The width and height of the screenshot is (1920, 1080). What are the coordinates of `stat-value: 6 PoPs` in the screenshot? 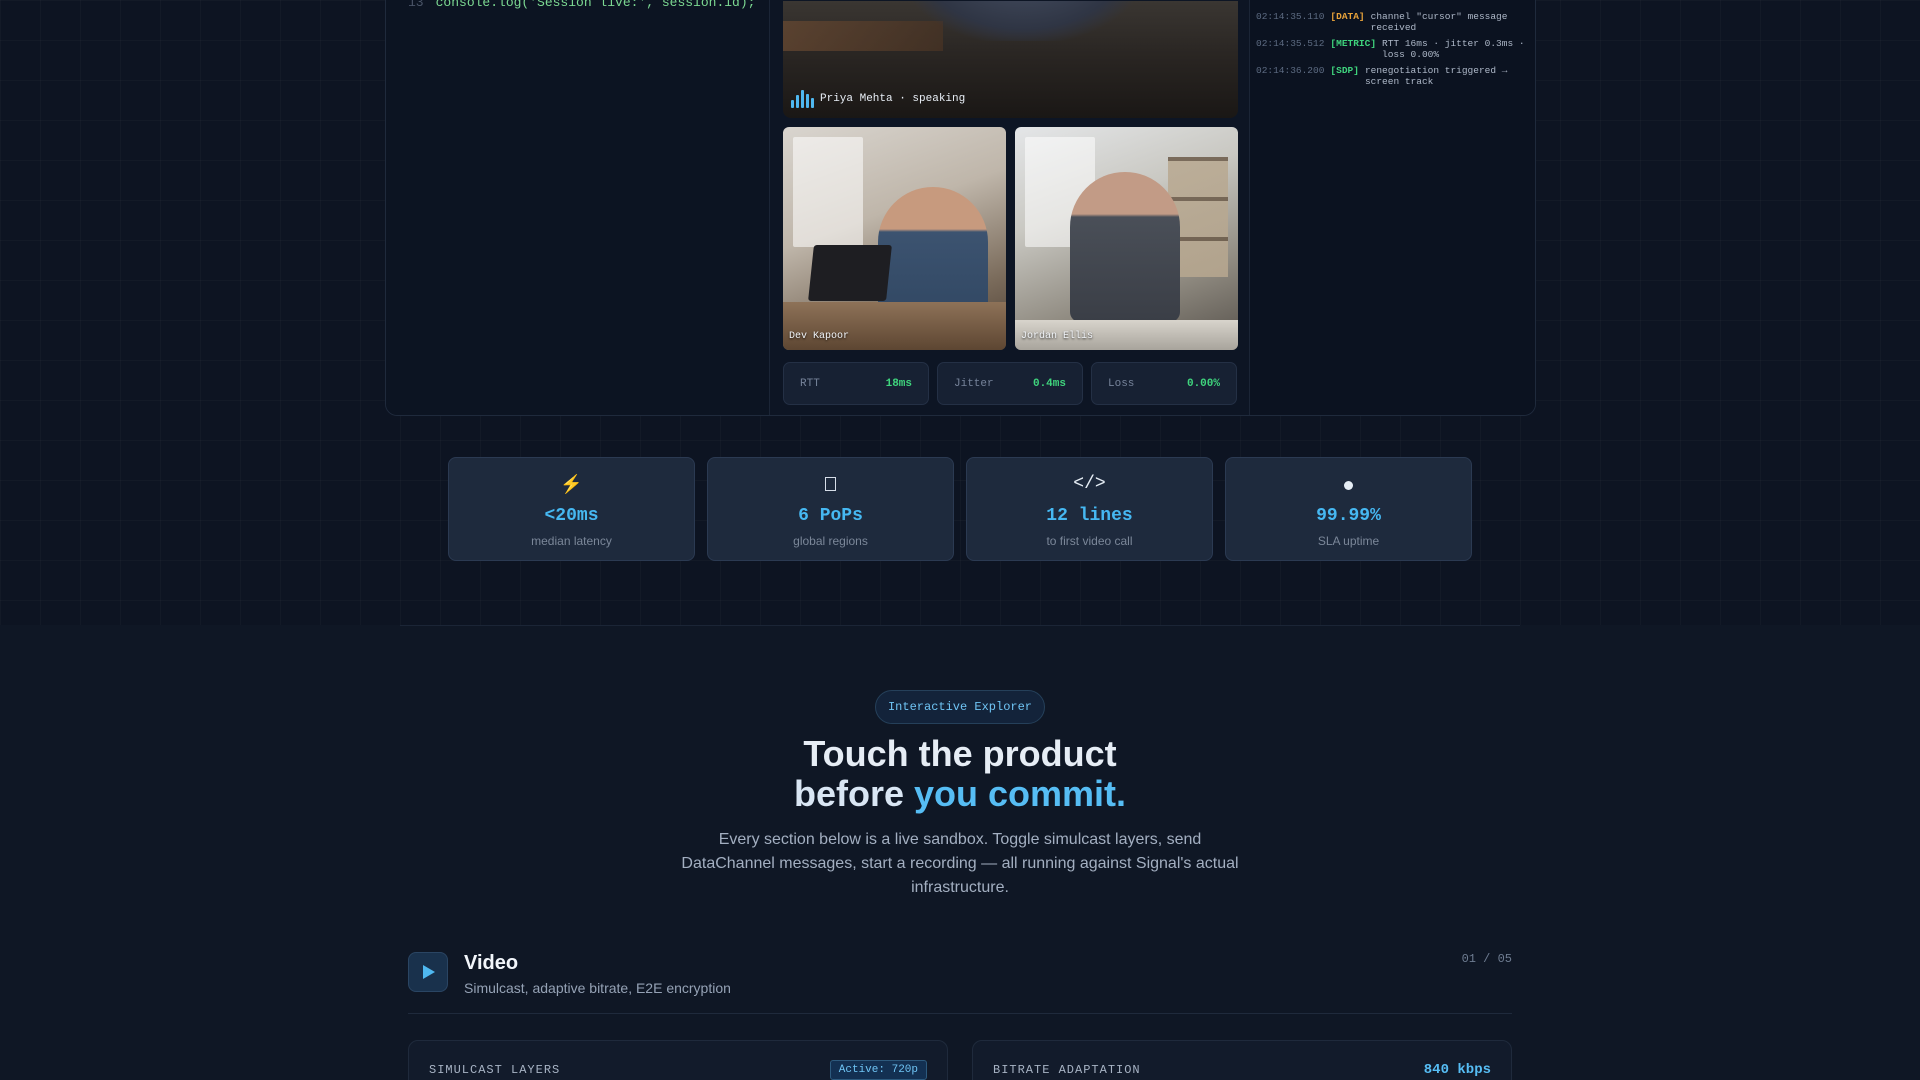 It's located at (830, 516).